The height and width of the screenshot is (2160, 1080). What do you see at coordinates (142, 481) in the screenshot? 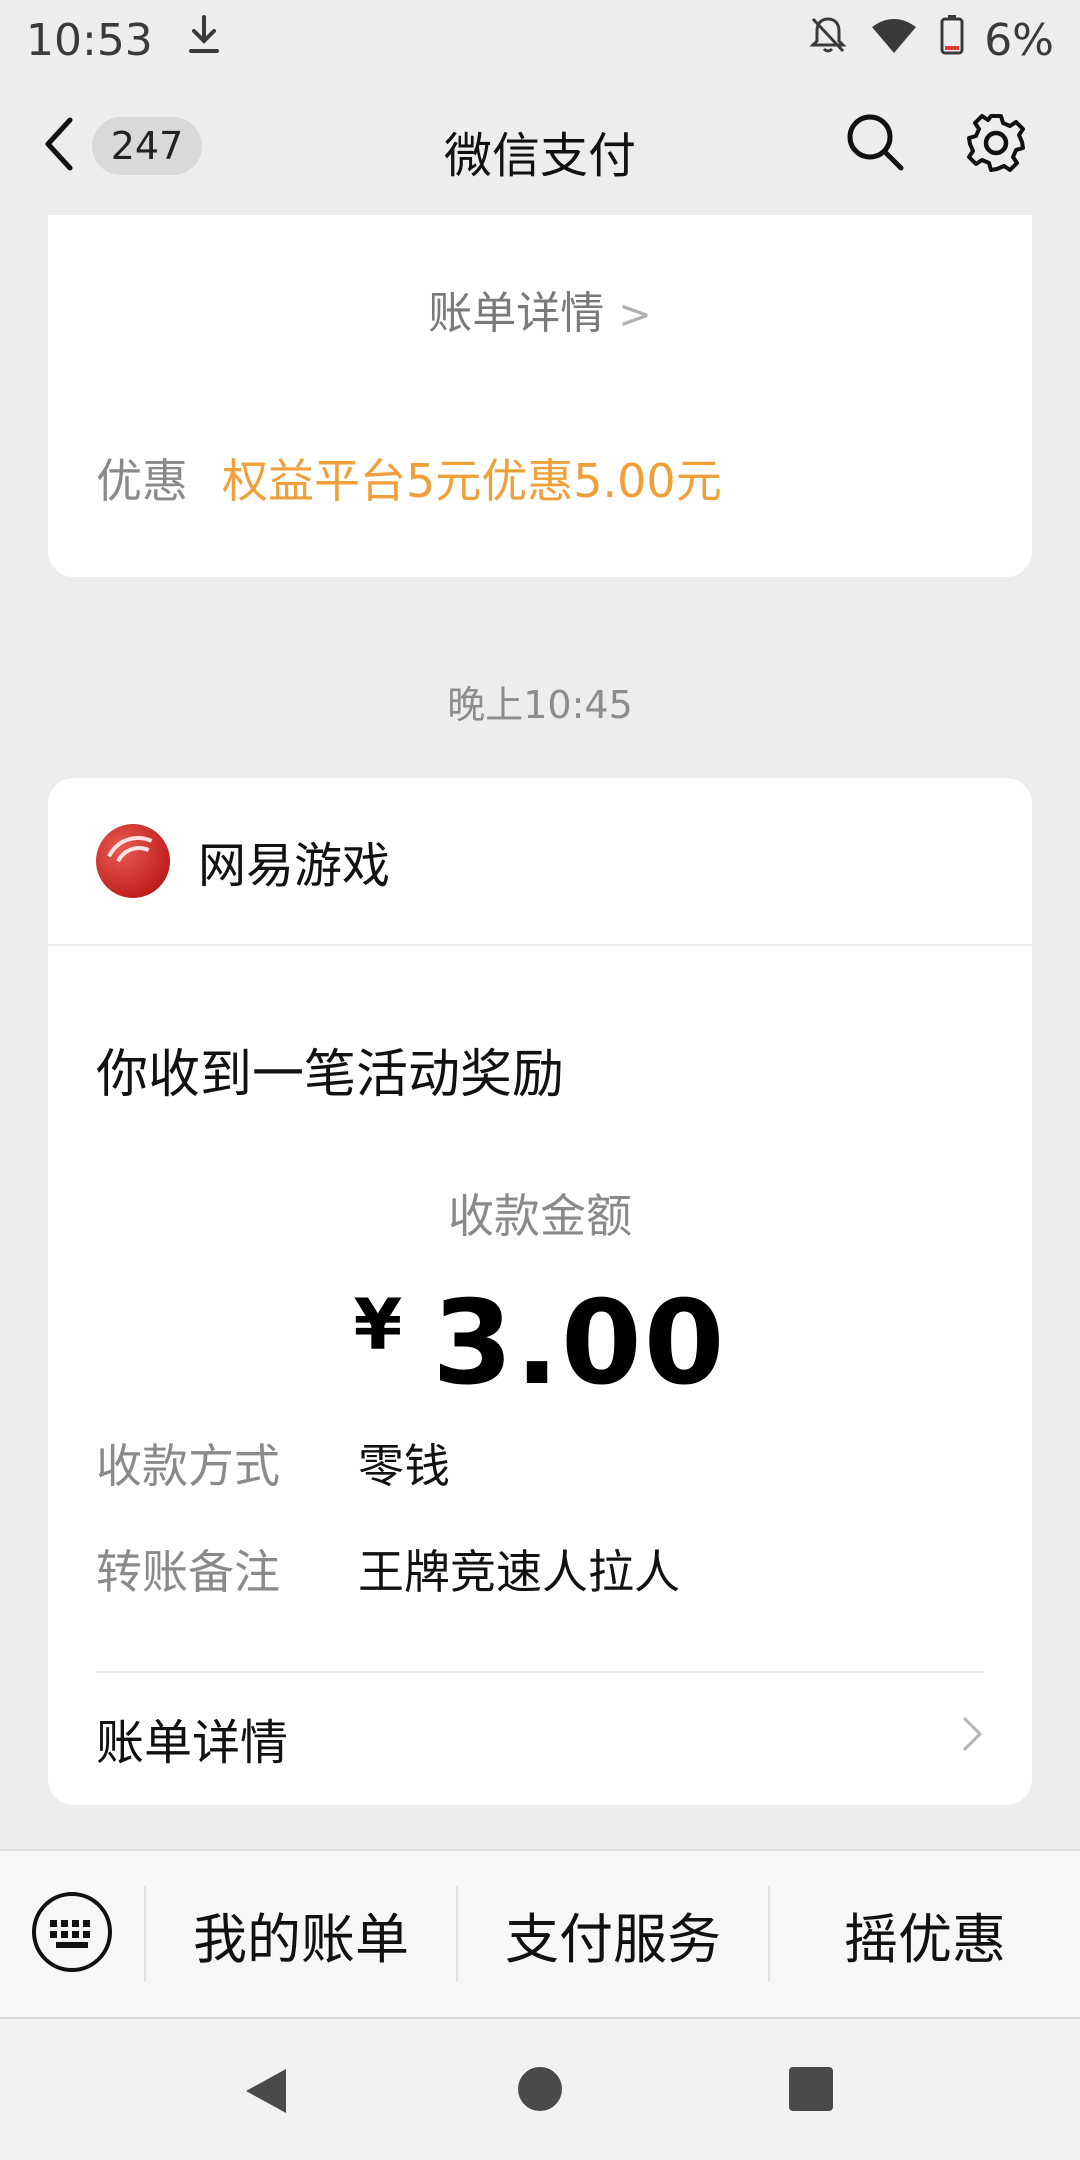
I see `discount-label: 优惠` at bounding box center [142, 481].